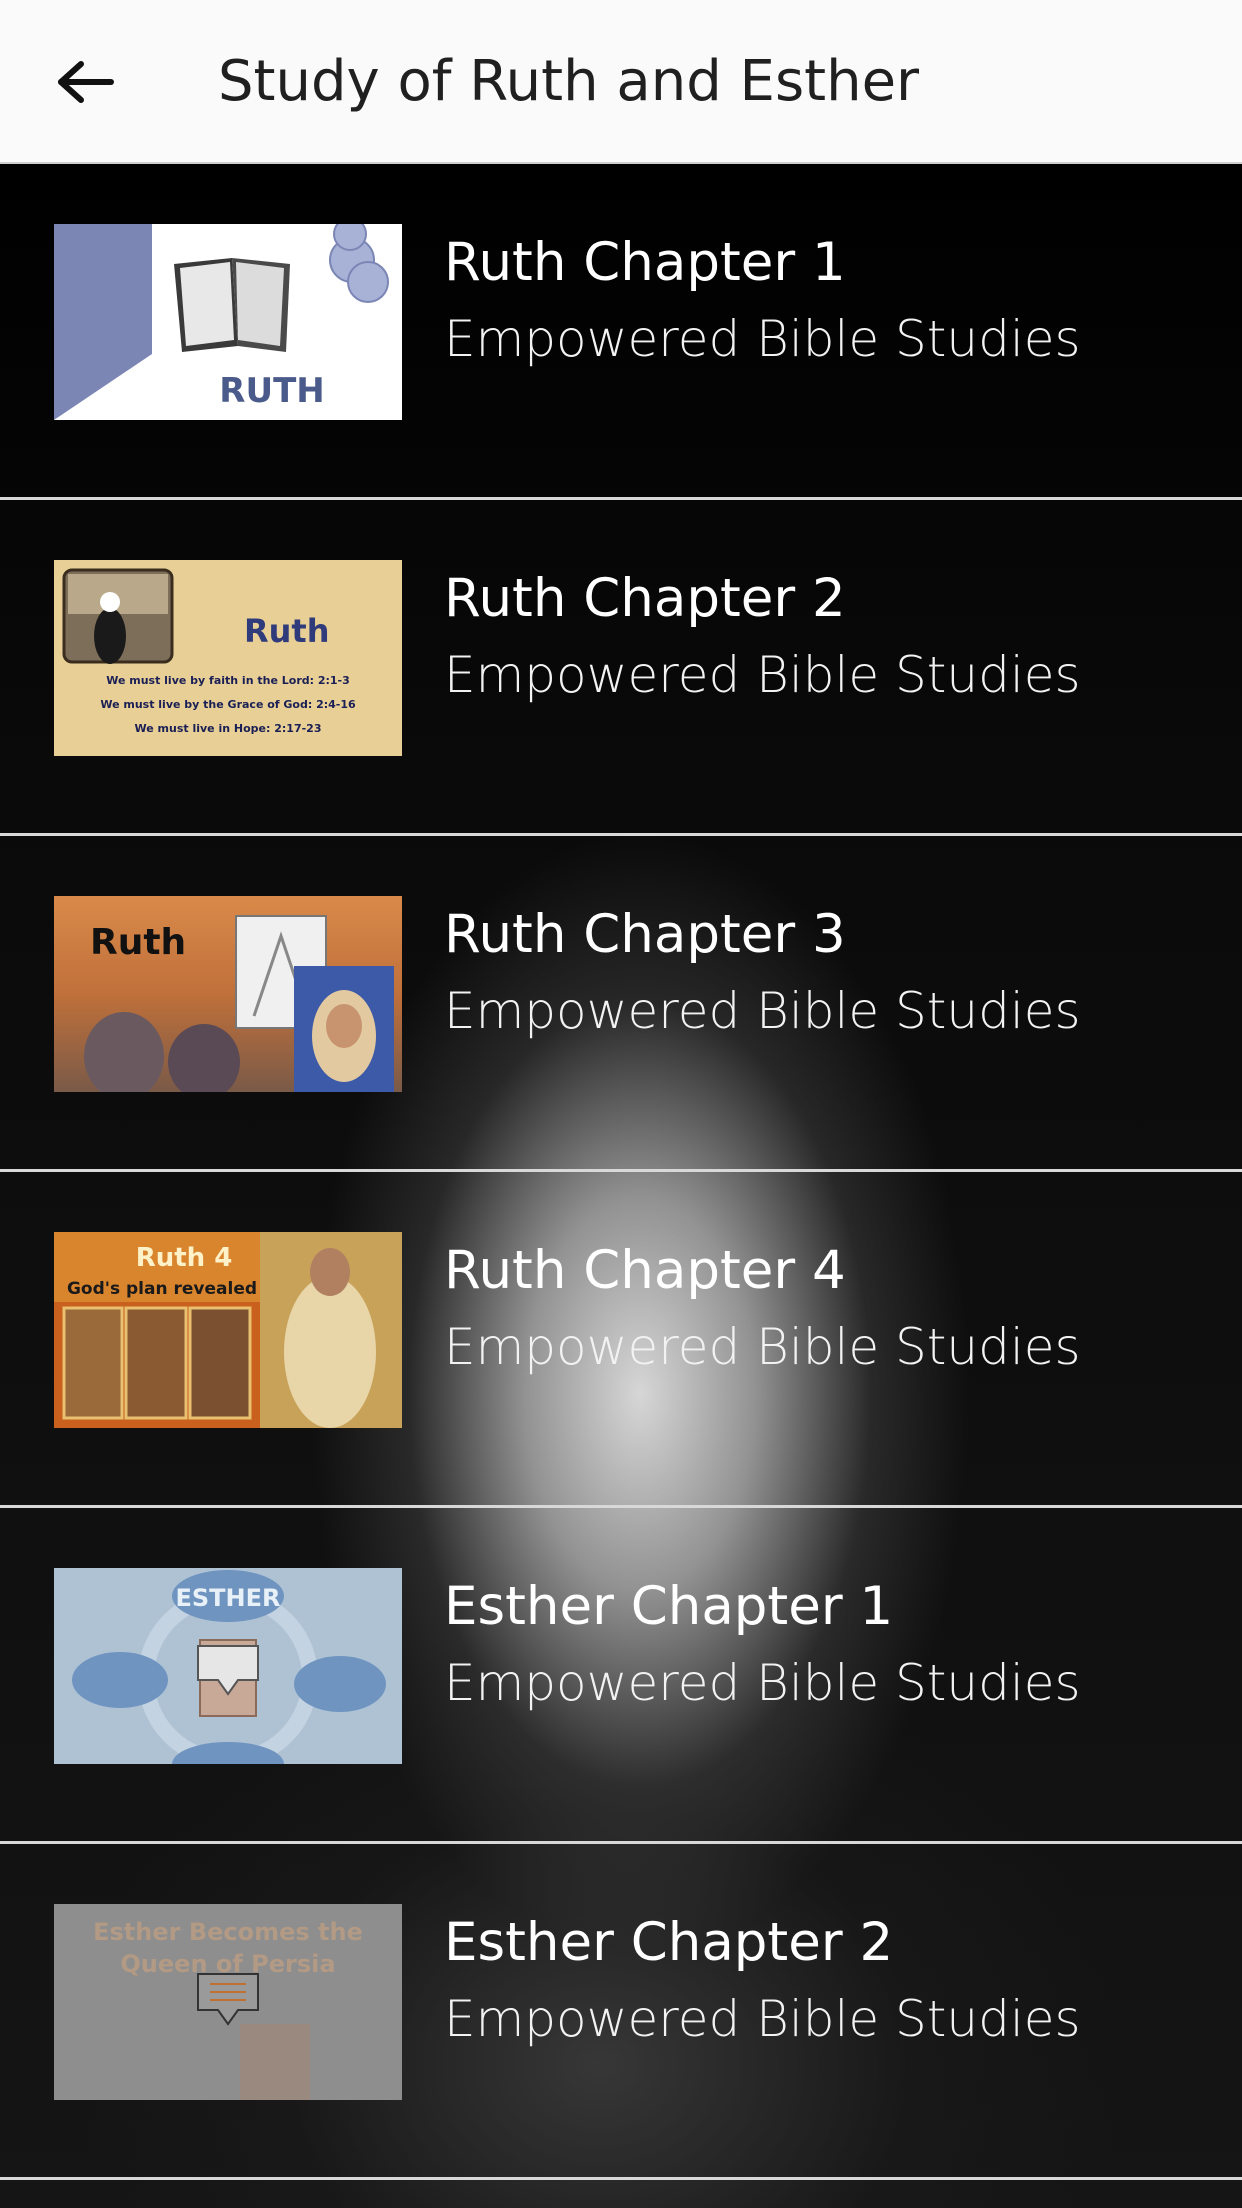 Image resolution: width=1242 pixels, height=2208 pixels. I want to click on thumb-text-esther: ESTHER, so click(227, 1598).